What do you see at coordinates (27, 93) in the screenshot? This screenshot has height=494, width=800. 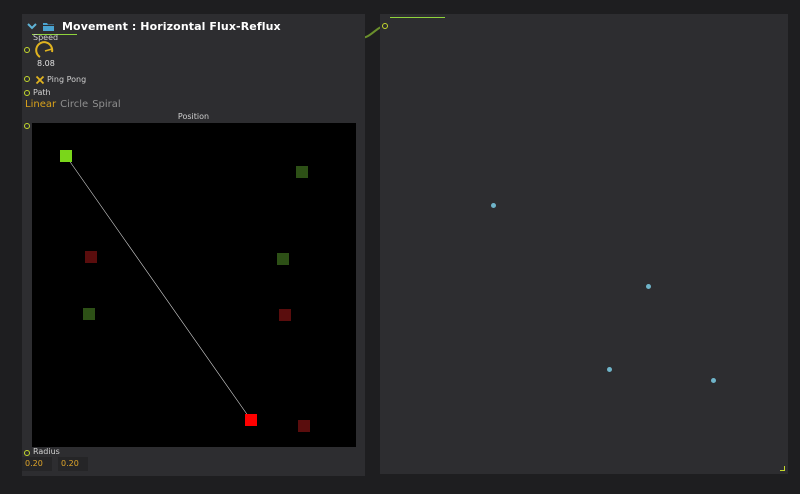 I see `path-port` at bounding box center [27, 93].